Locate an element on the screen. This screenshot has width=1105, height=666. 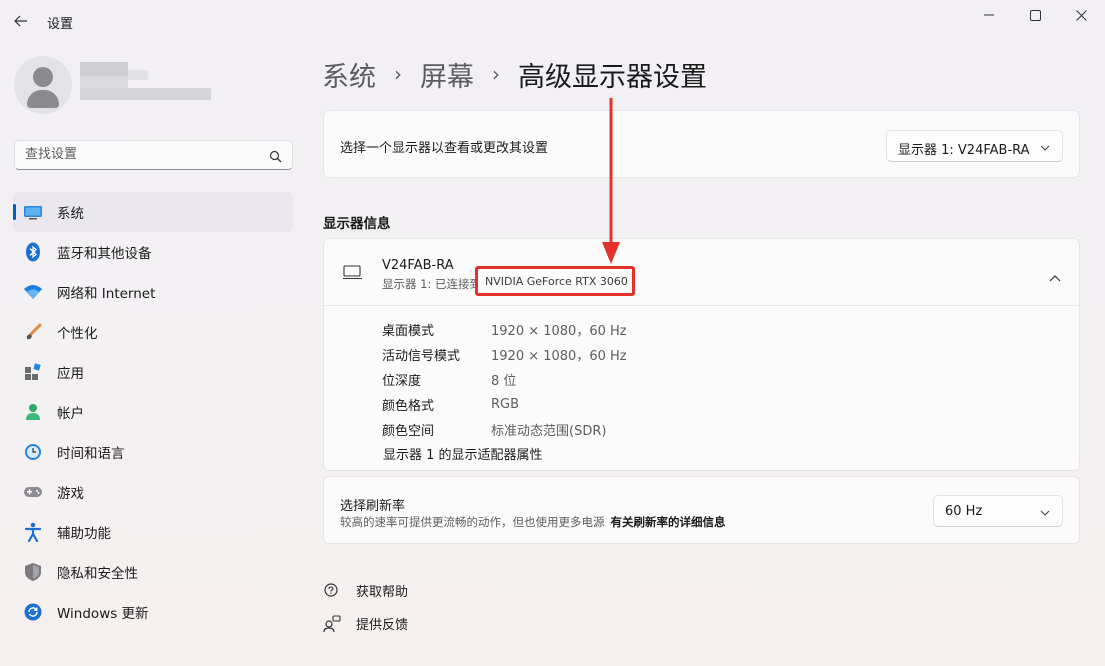
info-key: 活动信号模式 is located at coordinates (421, 356).